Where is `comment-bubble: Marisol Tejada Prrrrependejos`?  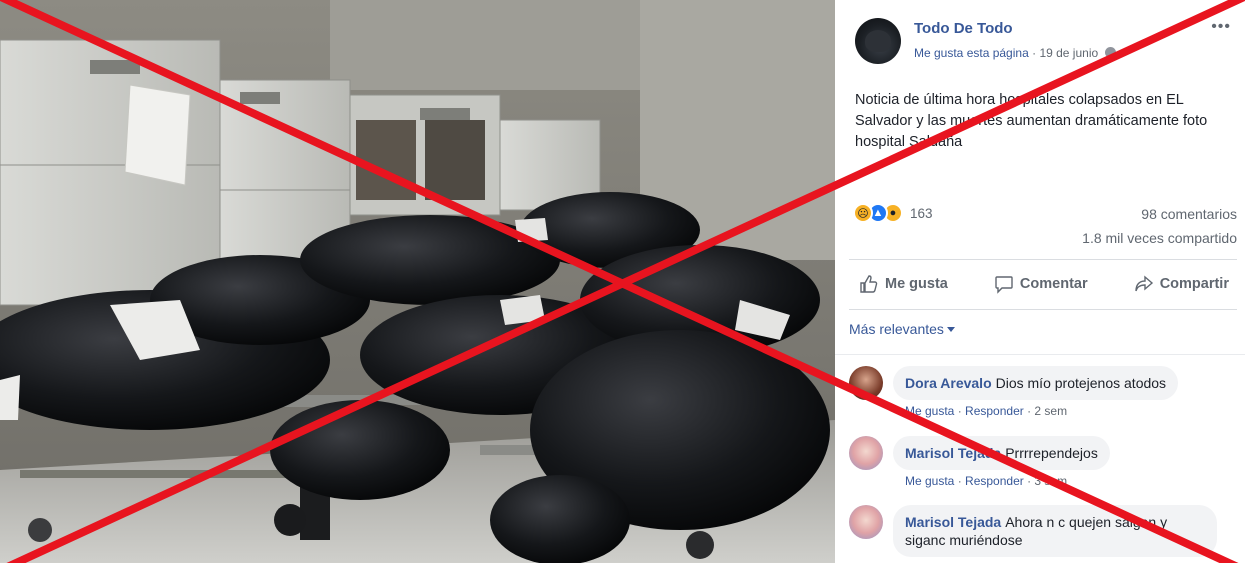 comment-bubble: Marisol Tejada Prrrrependejos is located at coordinates (1001, 453).